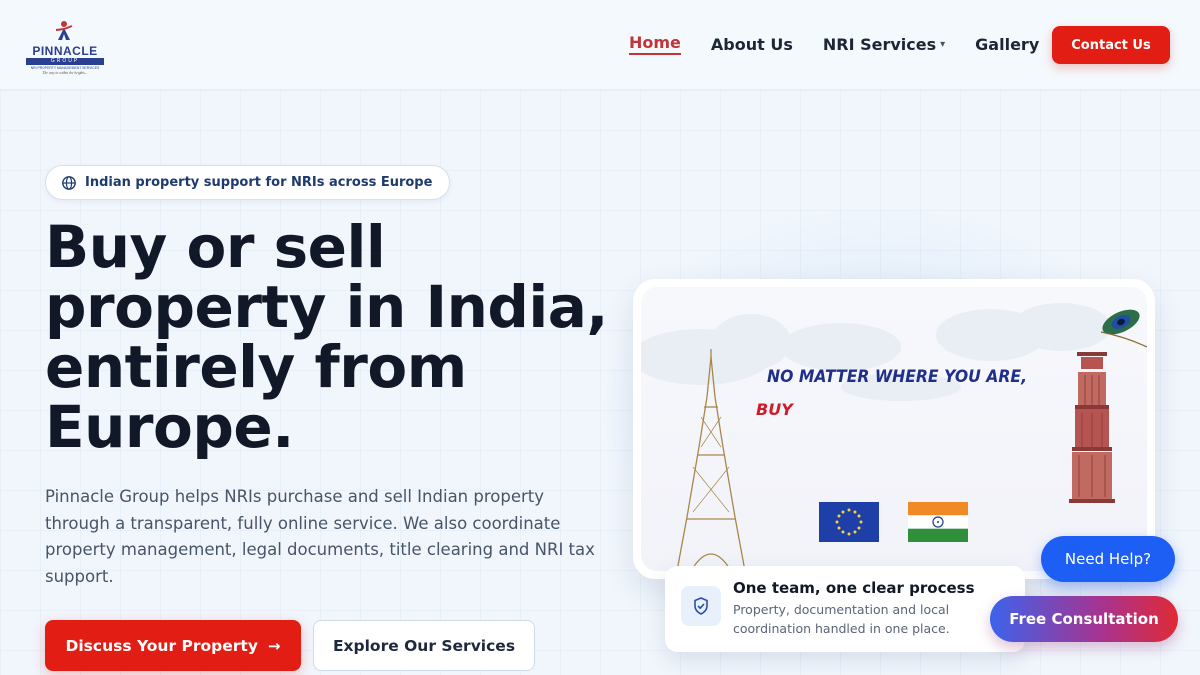 The height and width of the screenshot is (675, 1200). Describe the element at coordinates (161, 645) in the screenshot. I see `discuss-property-label: Discuss Your Property` at that location.